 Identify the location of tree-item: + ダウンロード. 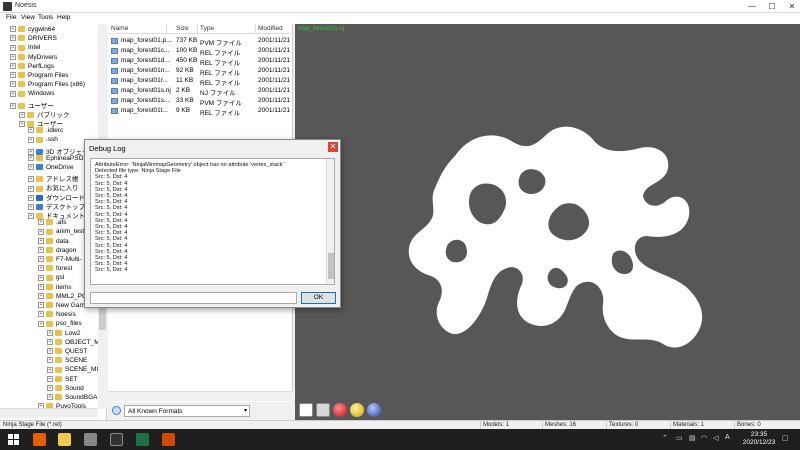
(56, 197).